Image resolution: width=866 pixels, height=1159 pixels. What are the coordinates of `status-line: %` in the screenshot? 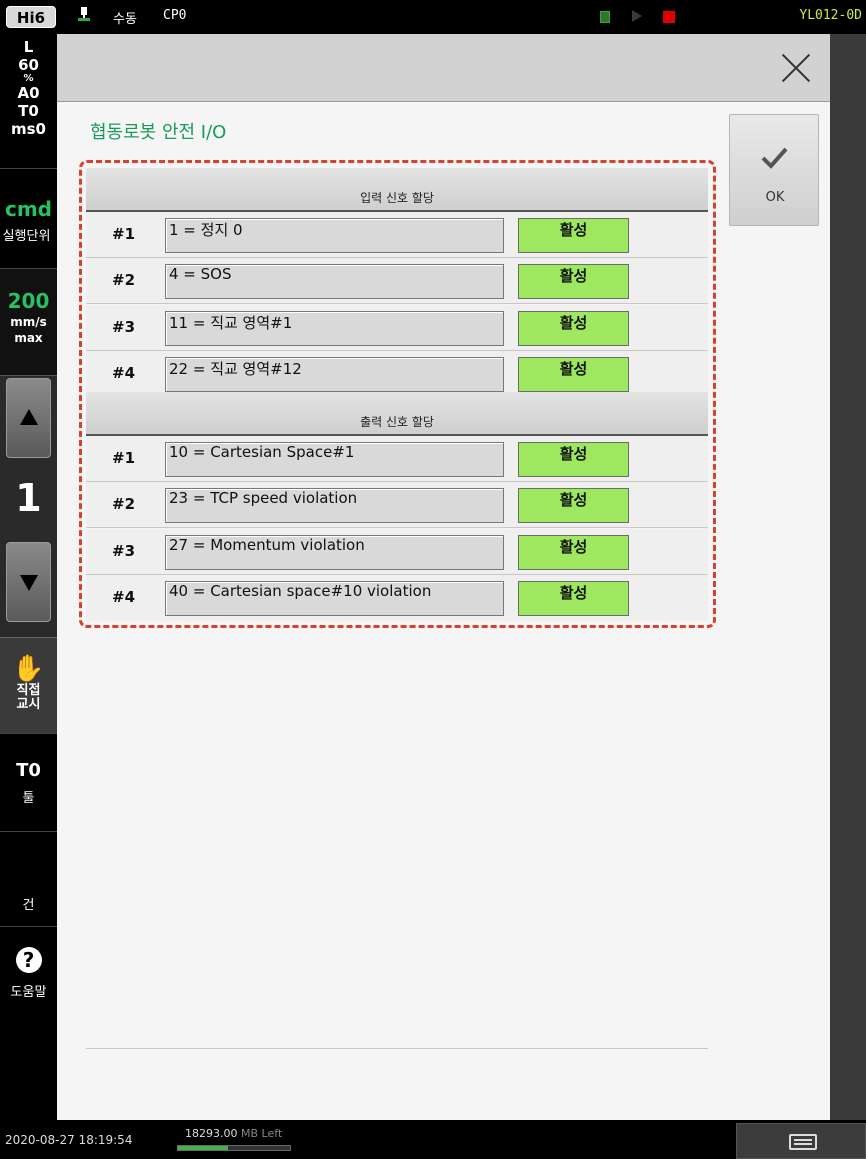 It's located at (28, 78).